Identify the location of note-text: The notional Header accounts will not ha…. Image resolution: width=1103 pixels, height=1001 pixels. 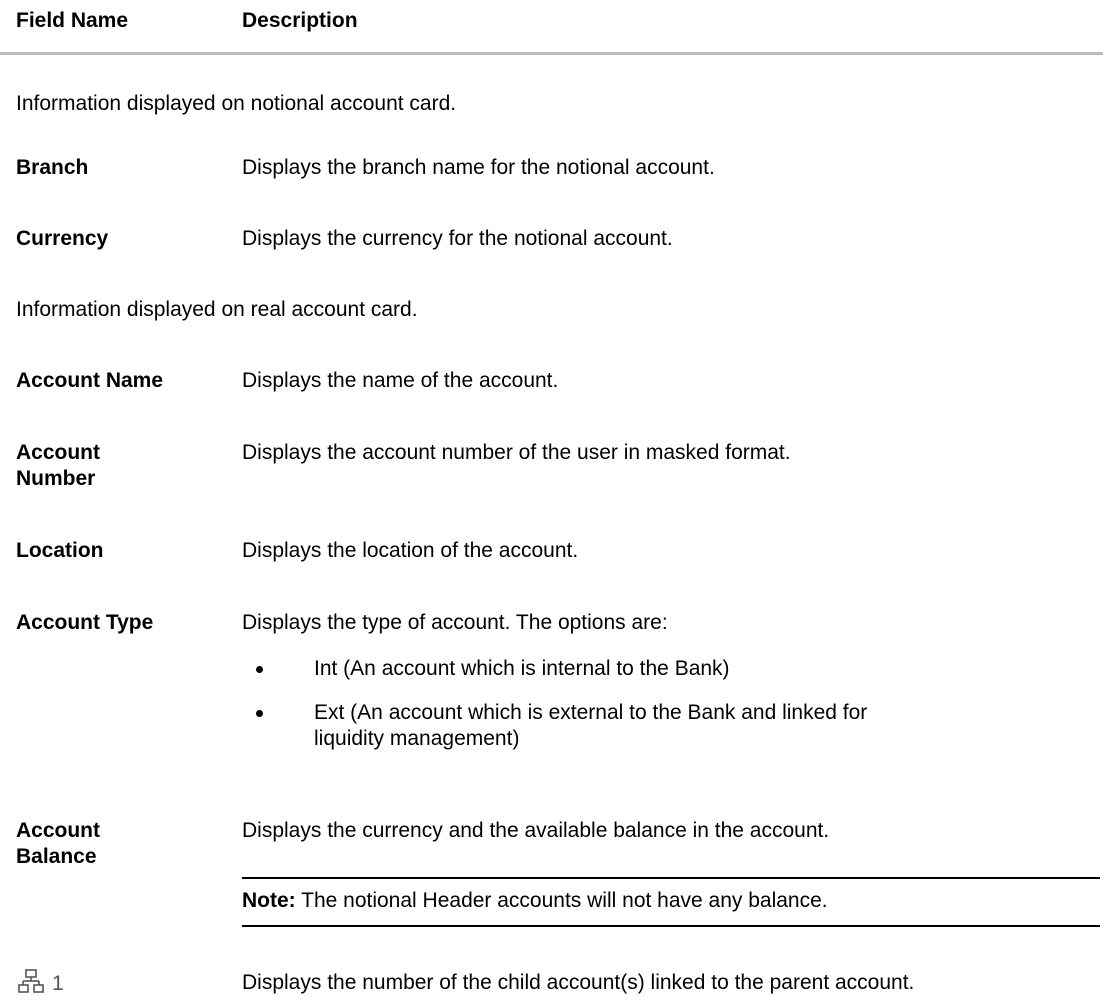
(561, 900).